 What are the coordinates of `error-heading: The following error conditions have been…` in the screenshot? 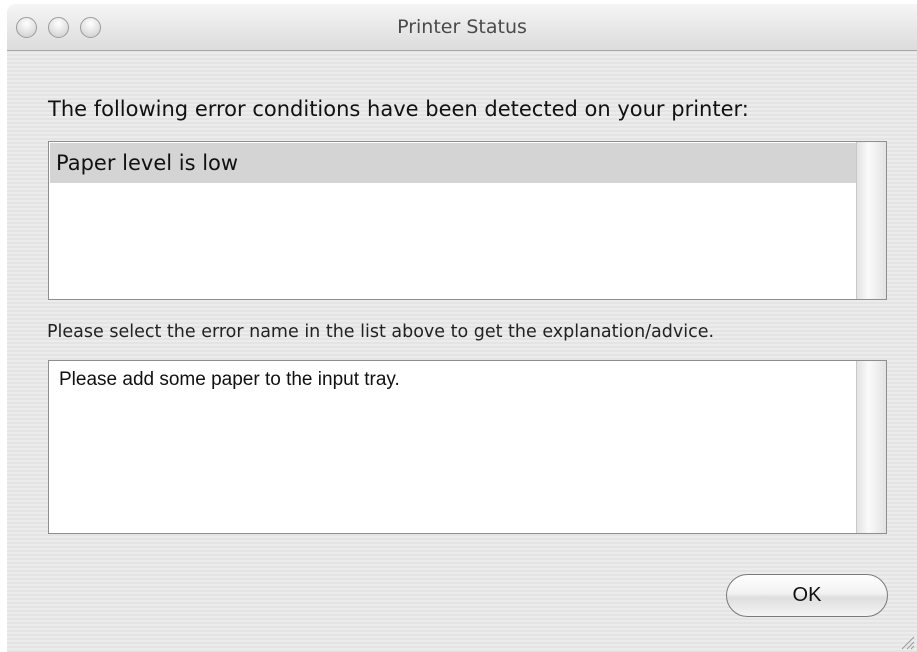 It's located at (398, 109).